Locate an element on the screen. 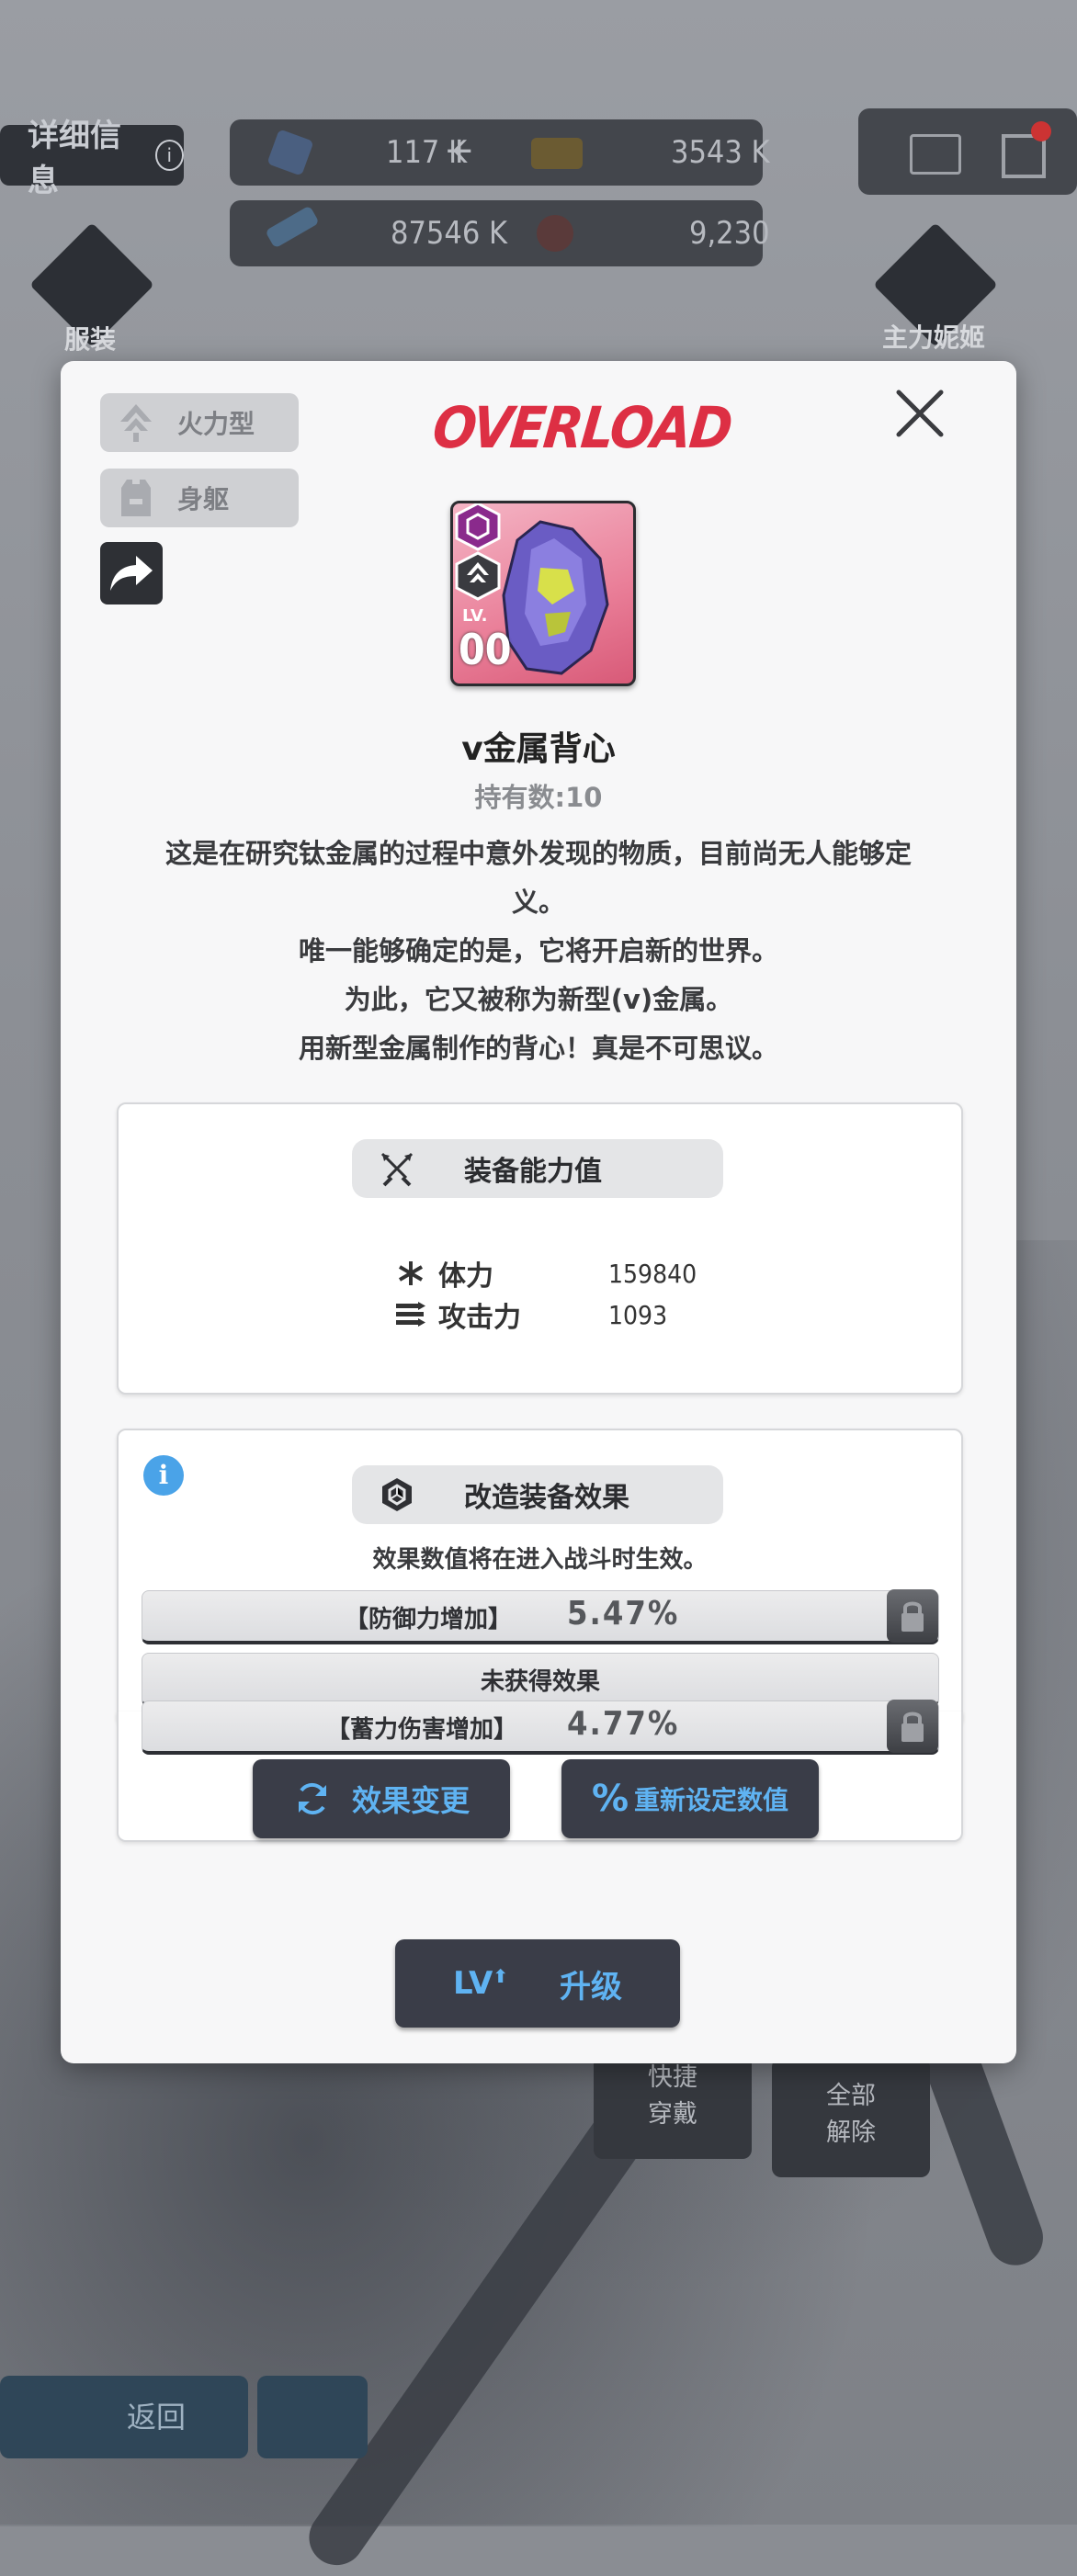  level-prefix: LV. is located at coordinates (475, 616).